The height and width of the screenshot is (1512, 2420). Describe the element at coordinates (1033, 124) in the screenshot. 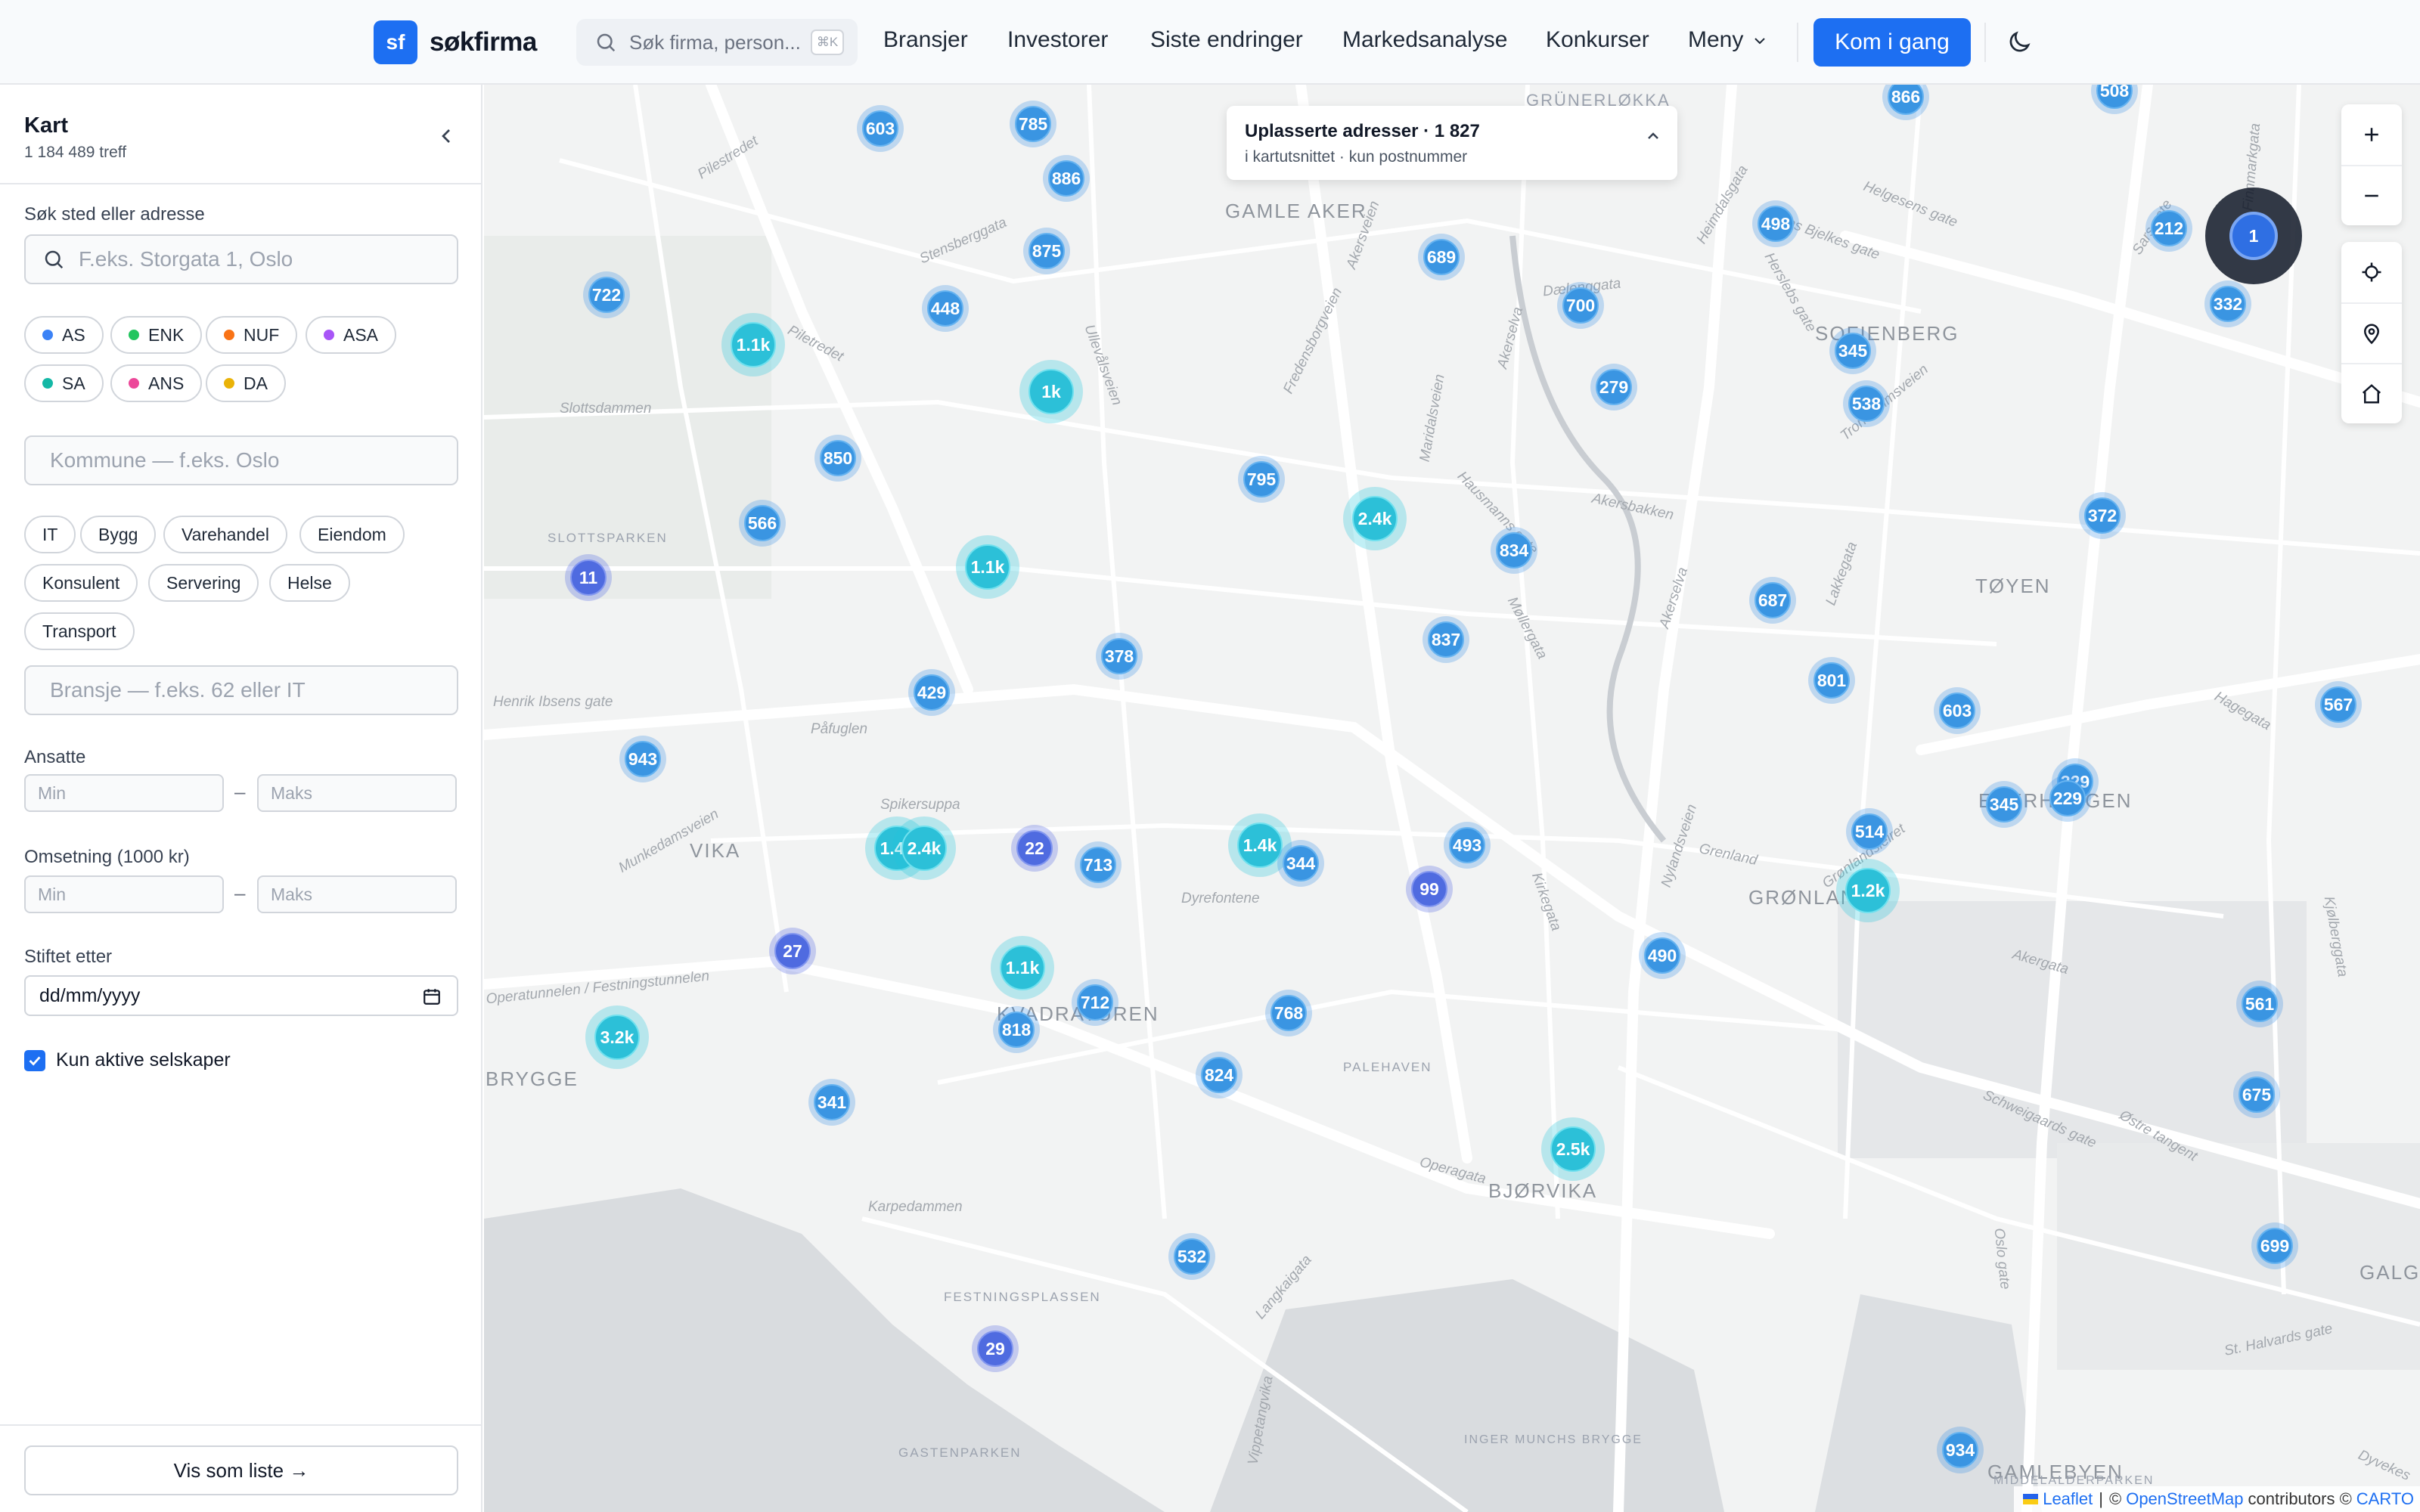

I see `cluster-marker: 785` at that location.